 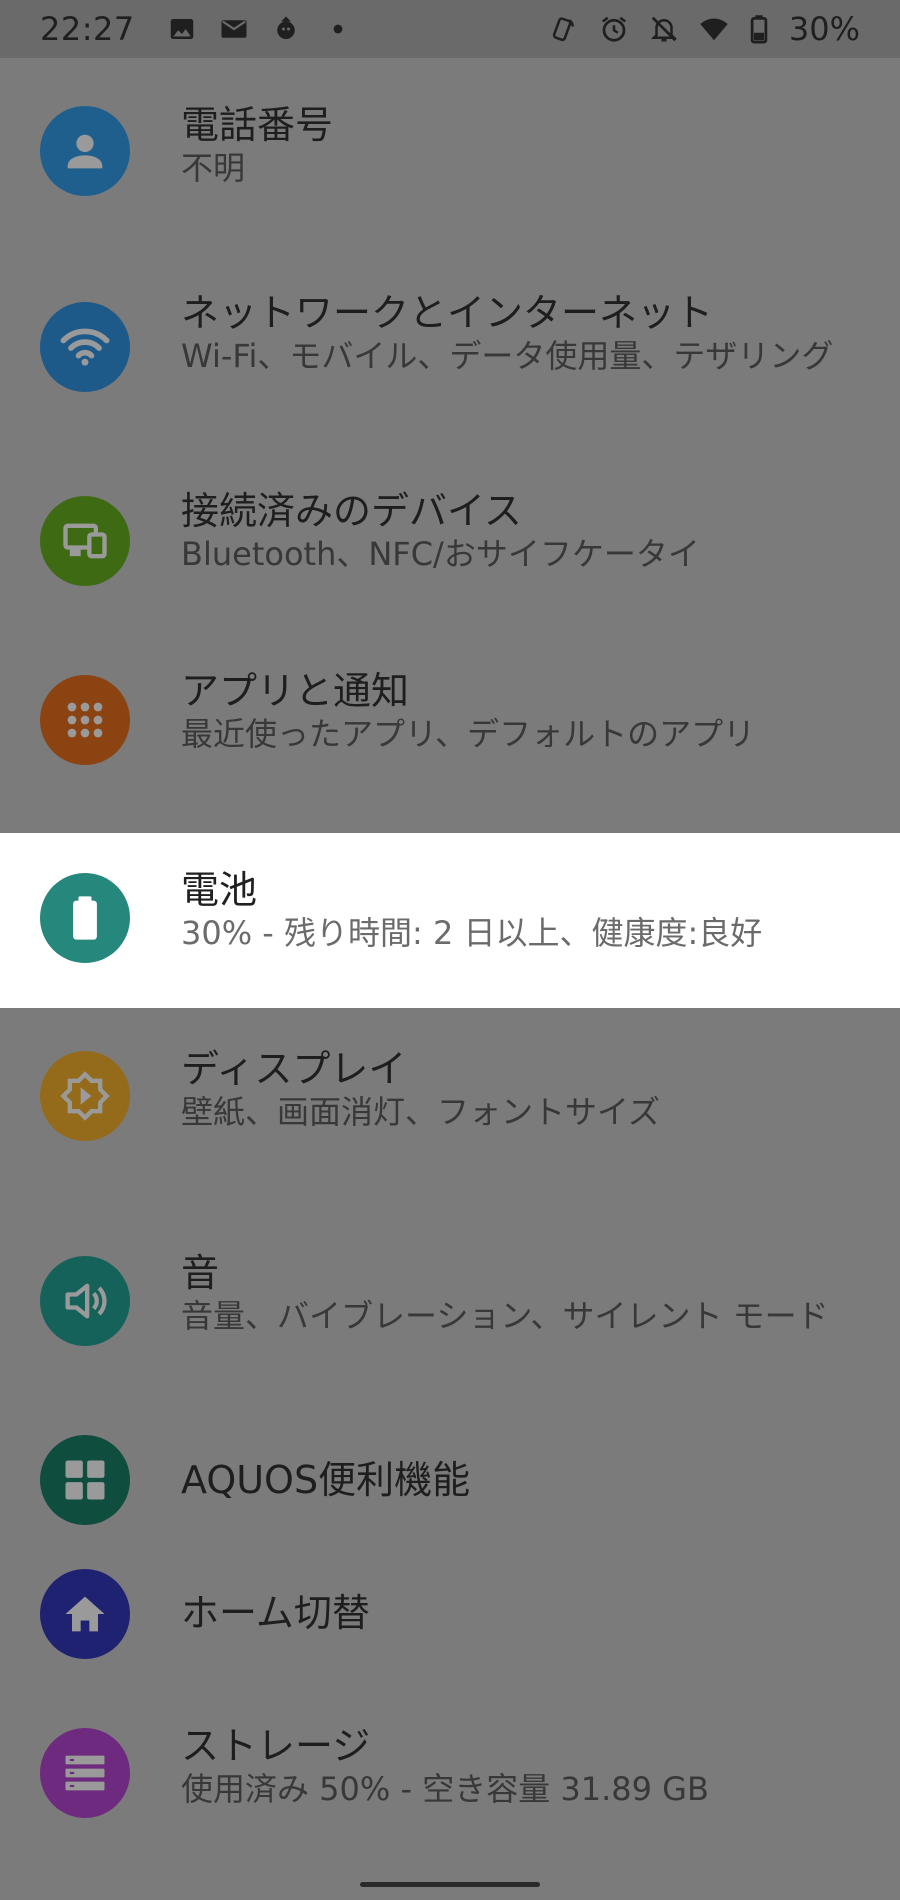 What do you see at coordinates (472, 933) in the screenshot?
I see `settings-item-summary: 30% - 残り時間: 2 日以上、健康度:良好` at bounding box center [472, 933].